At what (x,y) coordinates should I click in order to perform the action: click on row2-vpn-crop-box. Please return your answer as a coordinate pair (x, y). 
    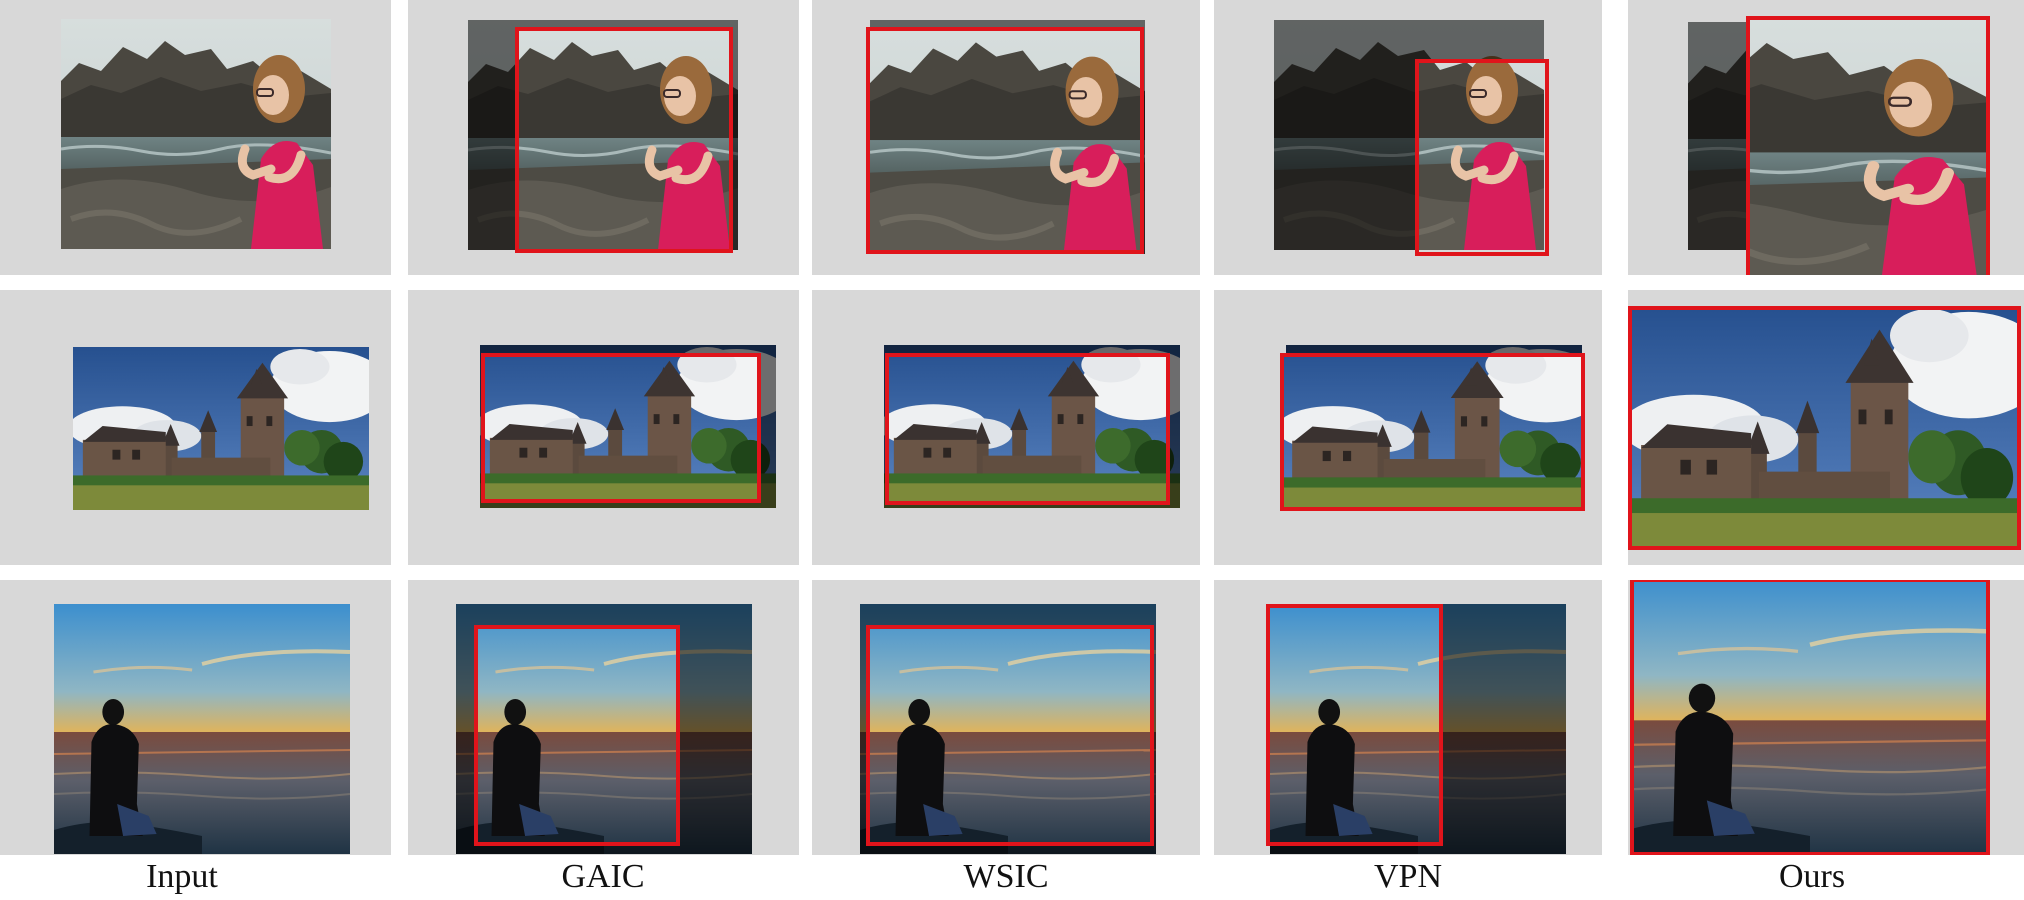
    Looking at the image, I should click on (1432, 432).